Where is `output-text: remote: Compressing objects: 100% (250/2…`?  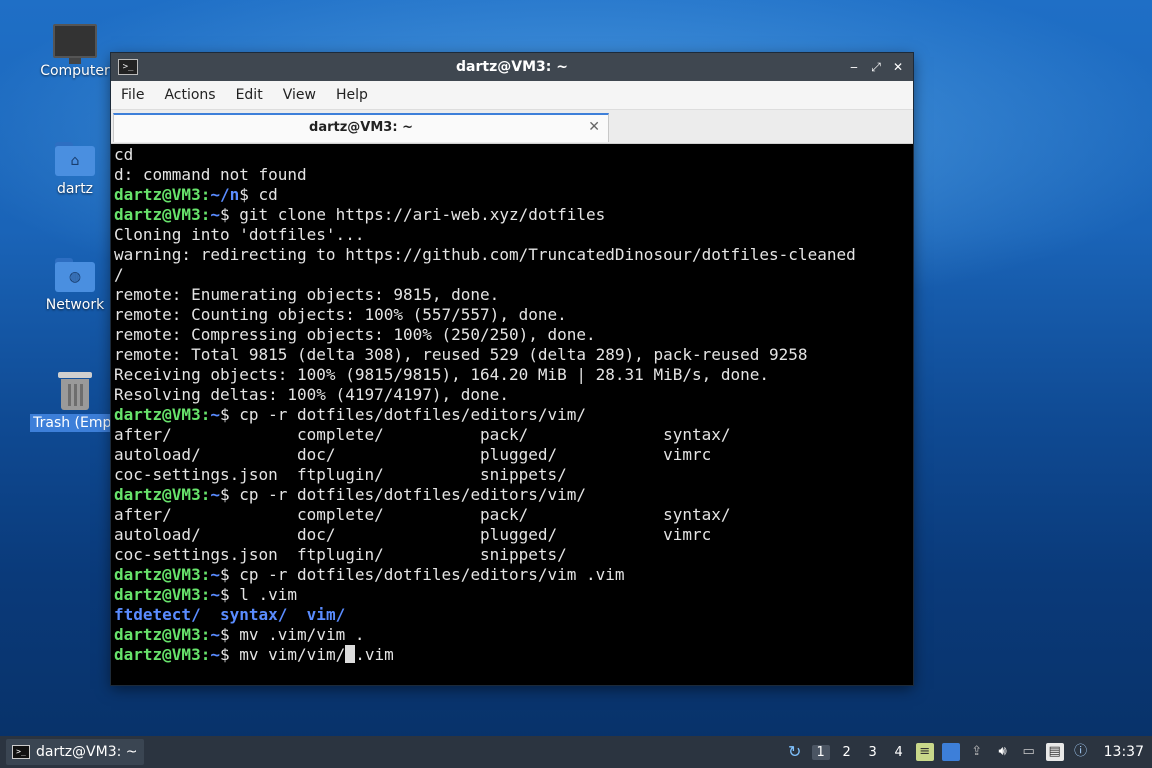 output-text: remote: Compressing objects: 100% (250/2… is located at coordinates (355, 334).